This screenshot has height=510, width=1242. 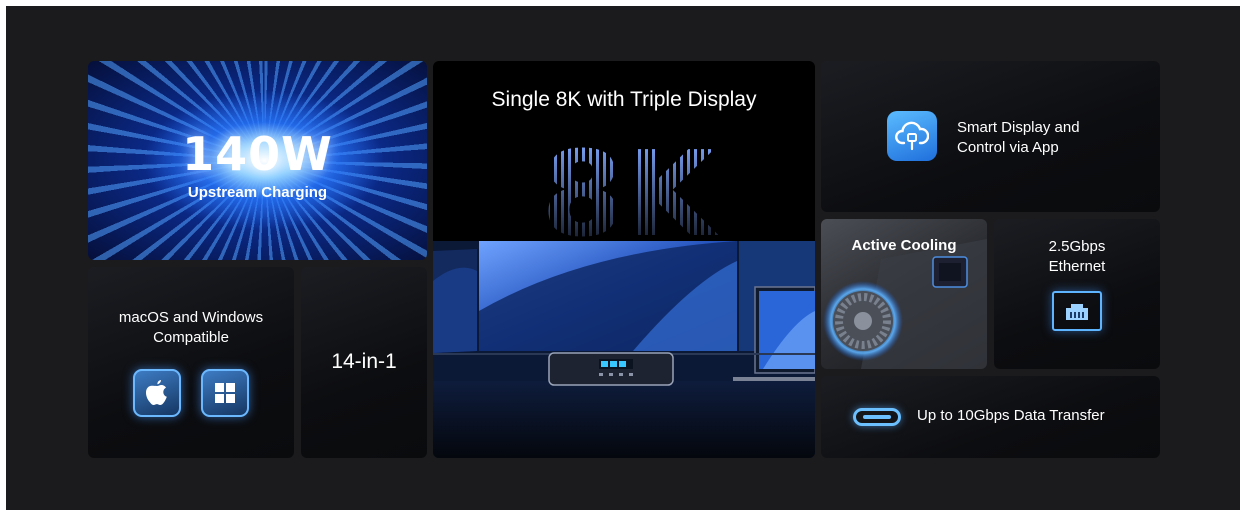 What do you see at coordinates (191, 317) in the screenshot?
I see `os-title-line1: macOS and Windows` at bounding box center [191, 317].